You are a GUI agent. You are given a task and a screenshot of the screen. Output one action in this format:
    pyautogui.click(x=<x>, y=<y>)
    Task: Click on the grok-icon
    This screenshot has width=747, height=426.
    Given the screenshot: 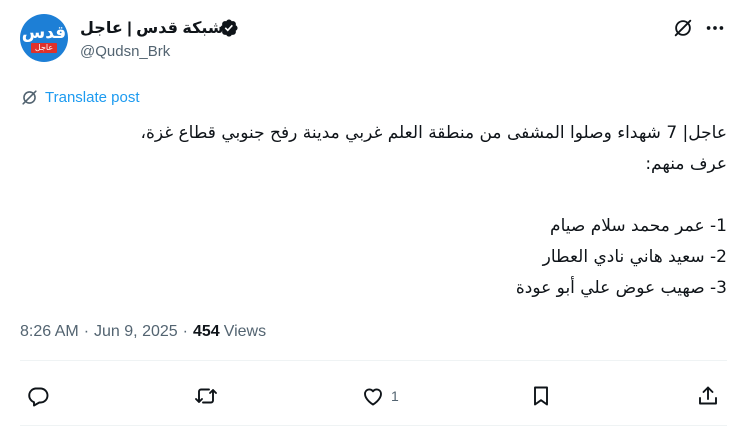 What is the action you would take?
    pyautogui.click(x=683, y=28)
    